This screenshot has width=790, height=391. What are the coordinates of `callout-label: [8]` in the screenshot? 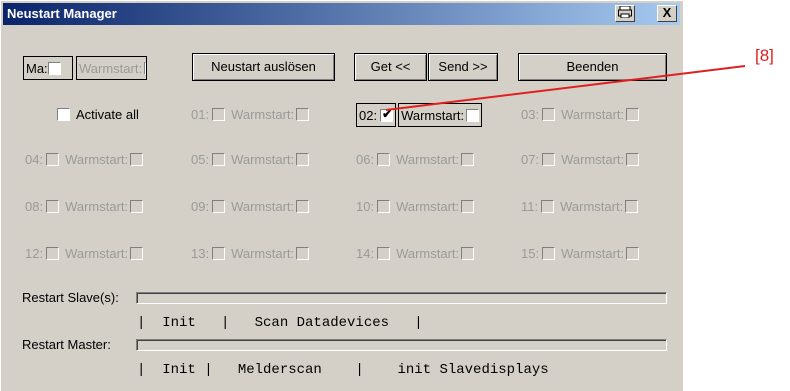 It's located at (764, 55).